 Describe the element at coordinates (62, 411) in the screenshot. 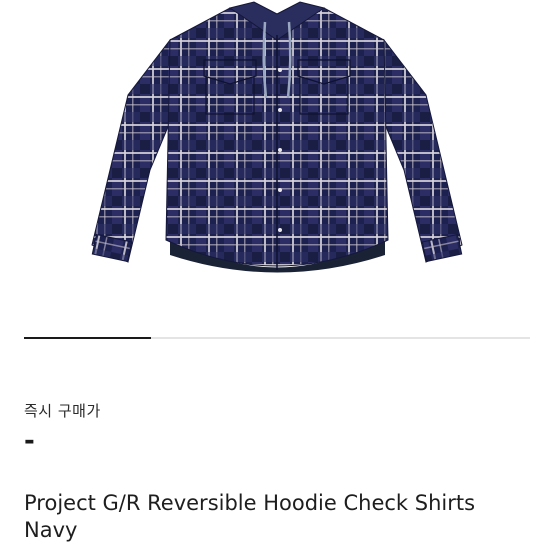

I see `instant-buy-price-label: 즉시 구매가` at that location.